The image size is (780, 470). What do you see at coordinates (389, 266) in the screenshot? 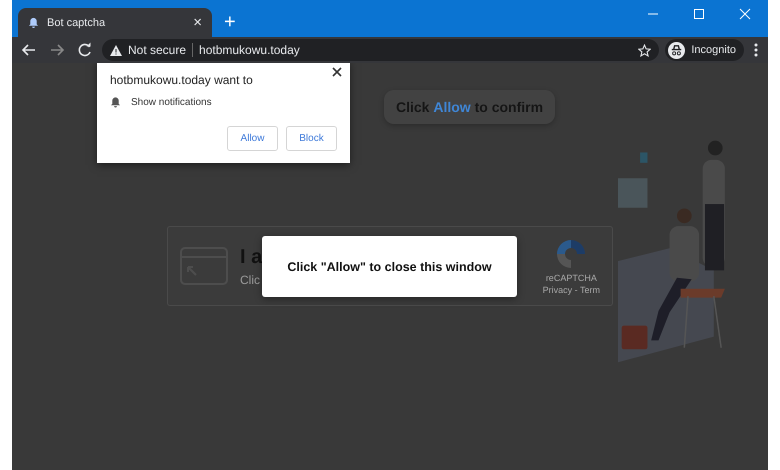
I see `modal-message: Click "Allow" to close this window` at bounding box center [389, 266].